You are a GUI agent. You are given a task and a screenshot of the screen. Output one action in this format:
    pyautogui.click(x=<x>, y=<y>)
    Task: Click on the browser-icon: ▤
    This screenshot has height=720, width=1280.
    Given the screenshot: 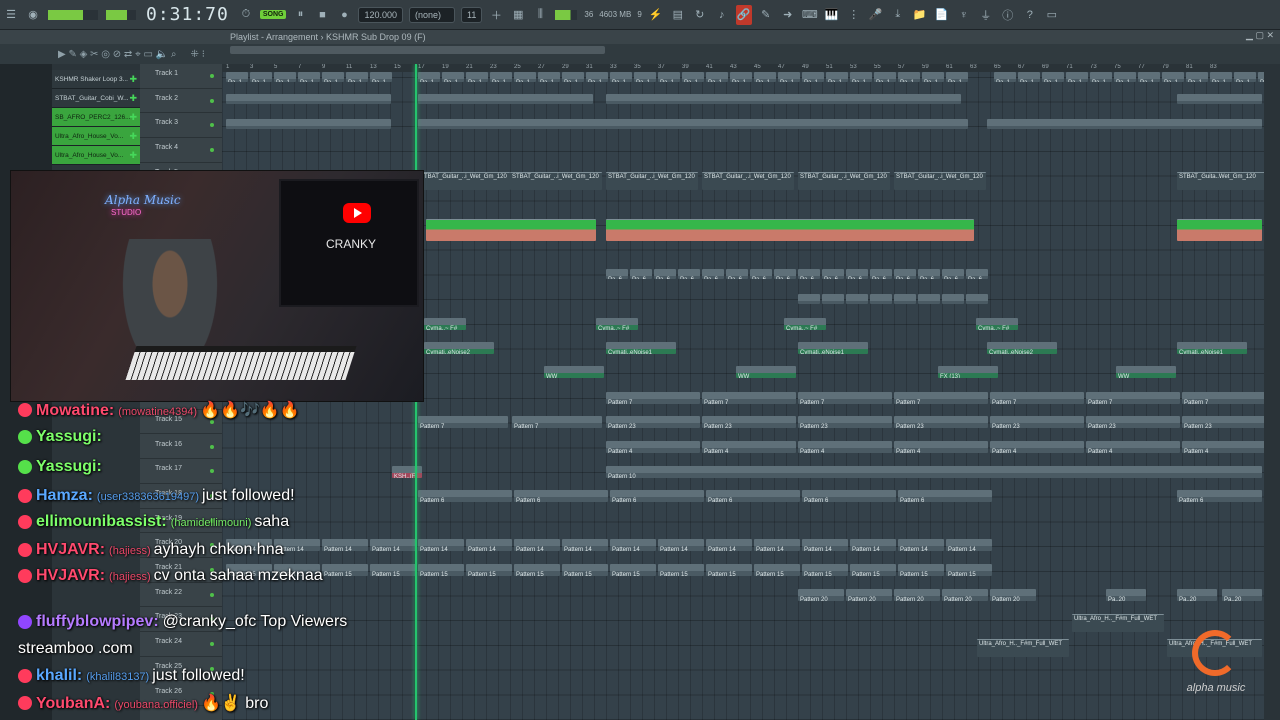 What is the action you would take?
    pyautogui.click(x=678, y=15)
    